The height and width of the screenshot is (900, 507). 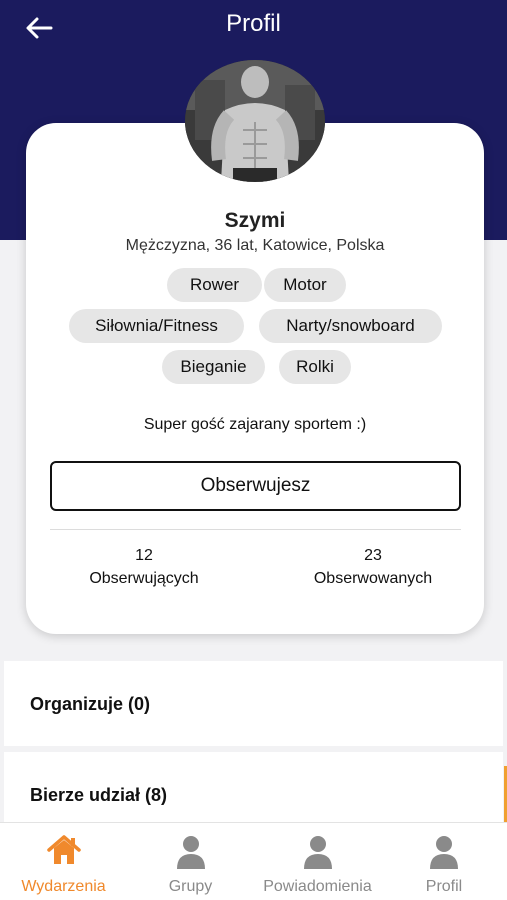 I want to click on tab-label: Profil, so click(x=444, y=886).